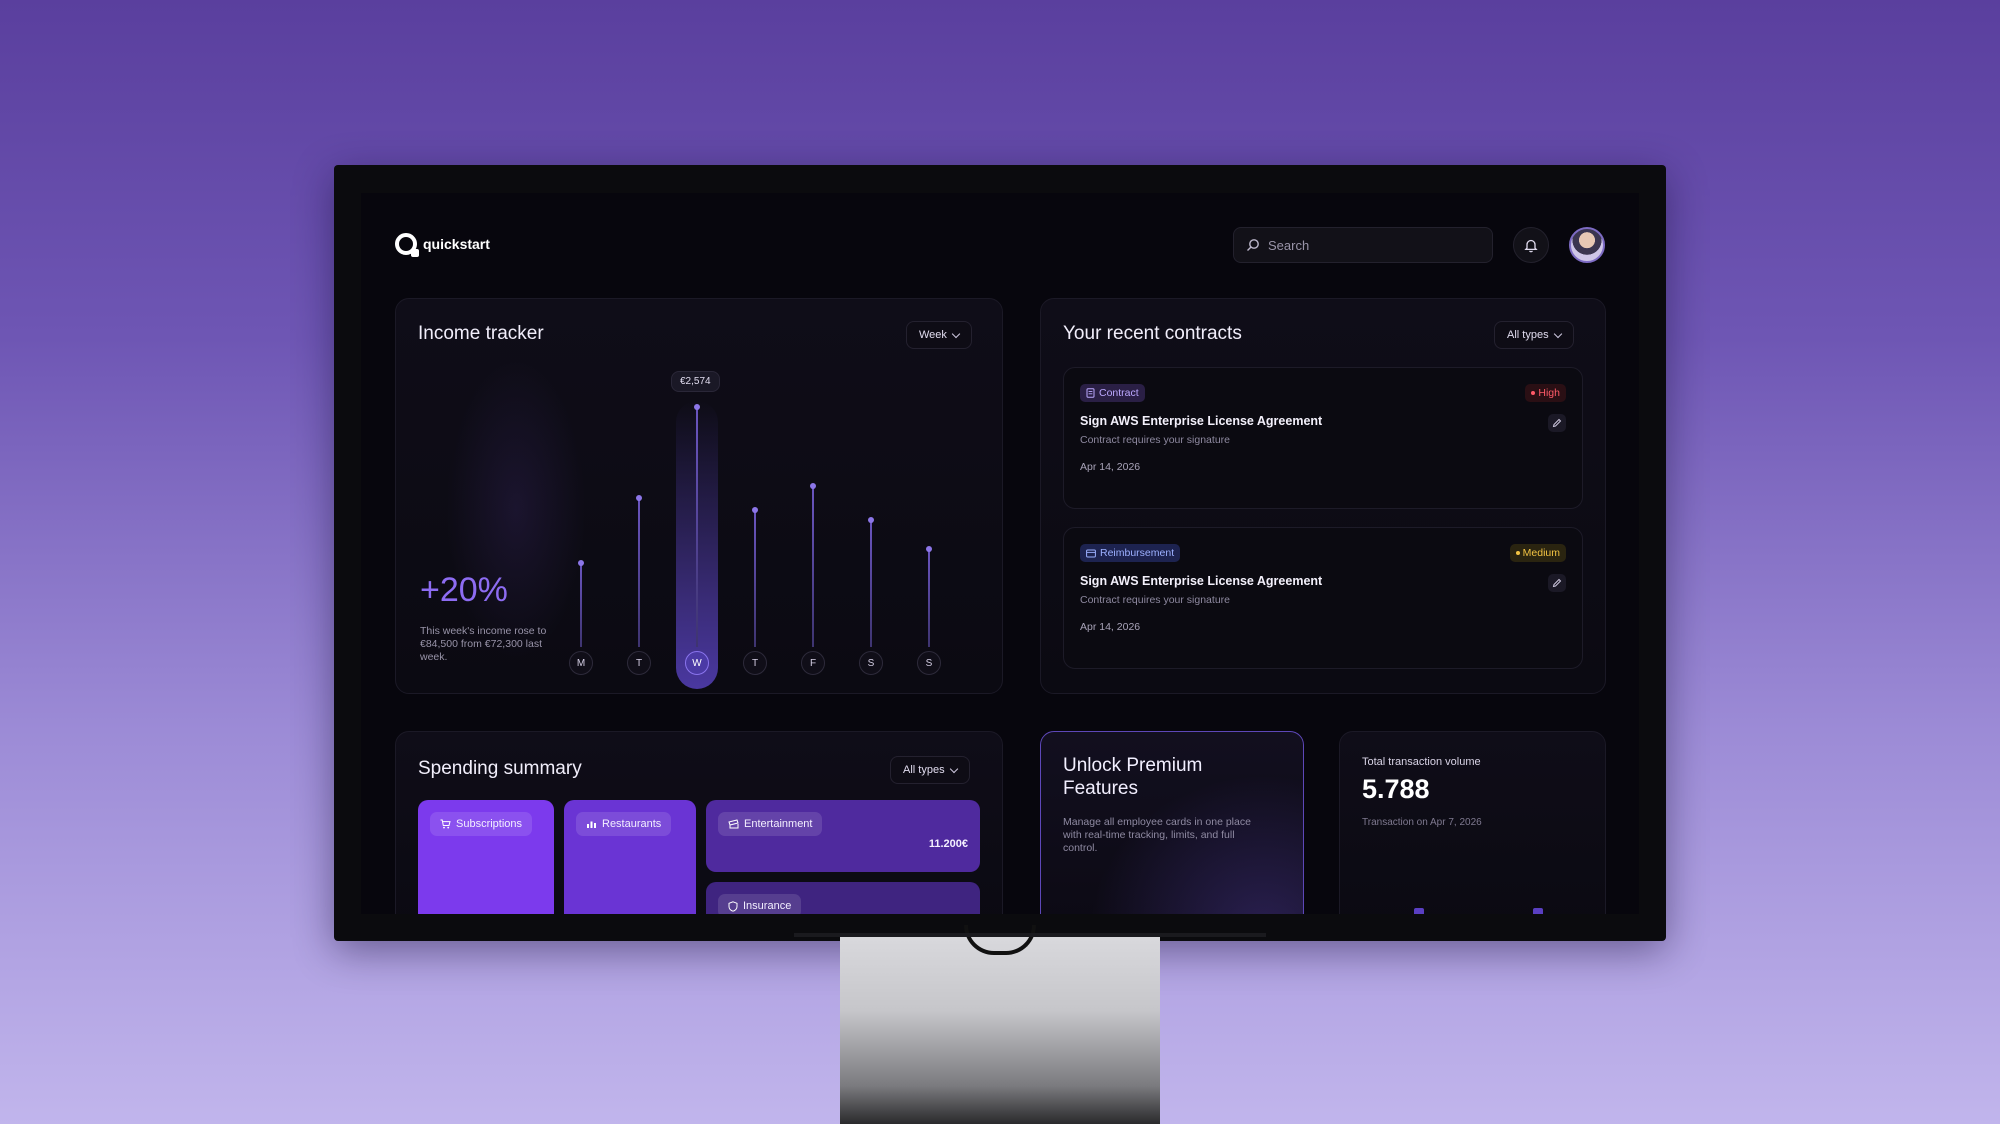  I want to click on contract-type-label: Reimbursement, so click(1137, 553).